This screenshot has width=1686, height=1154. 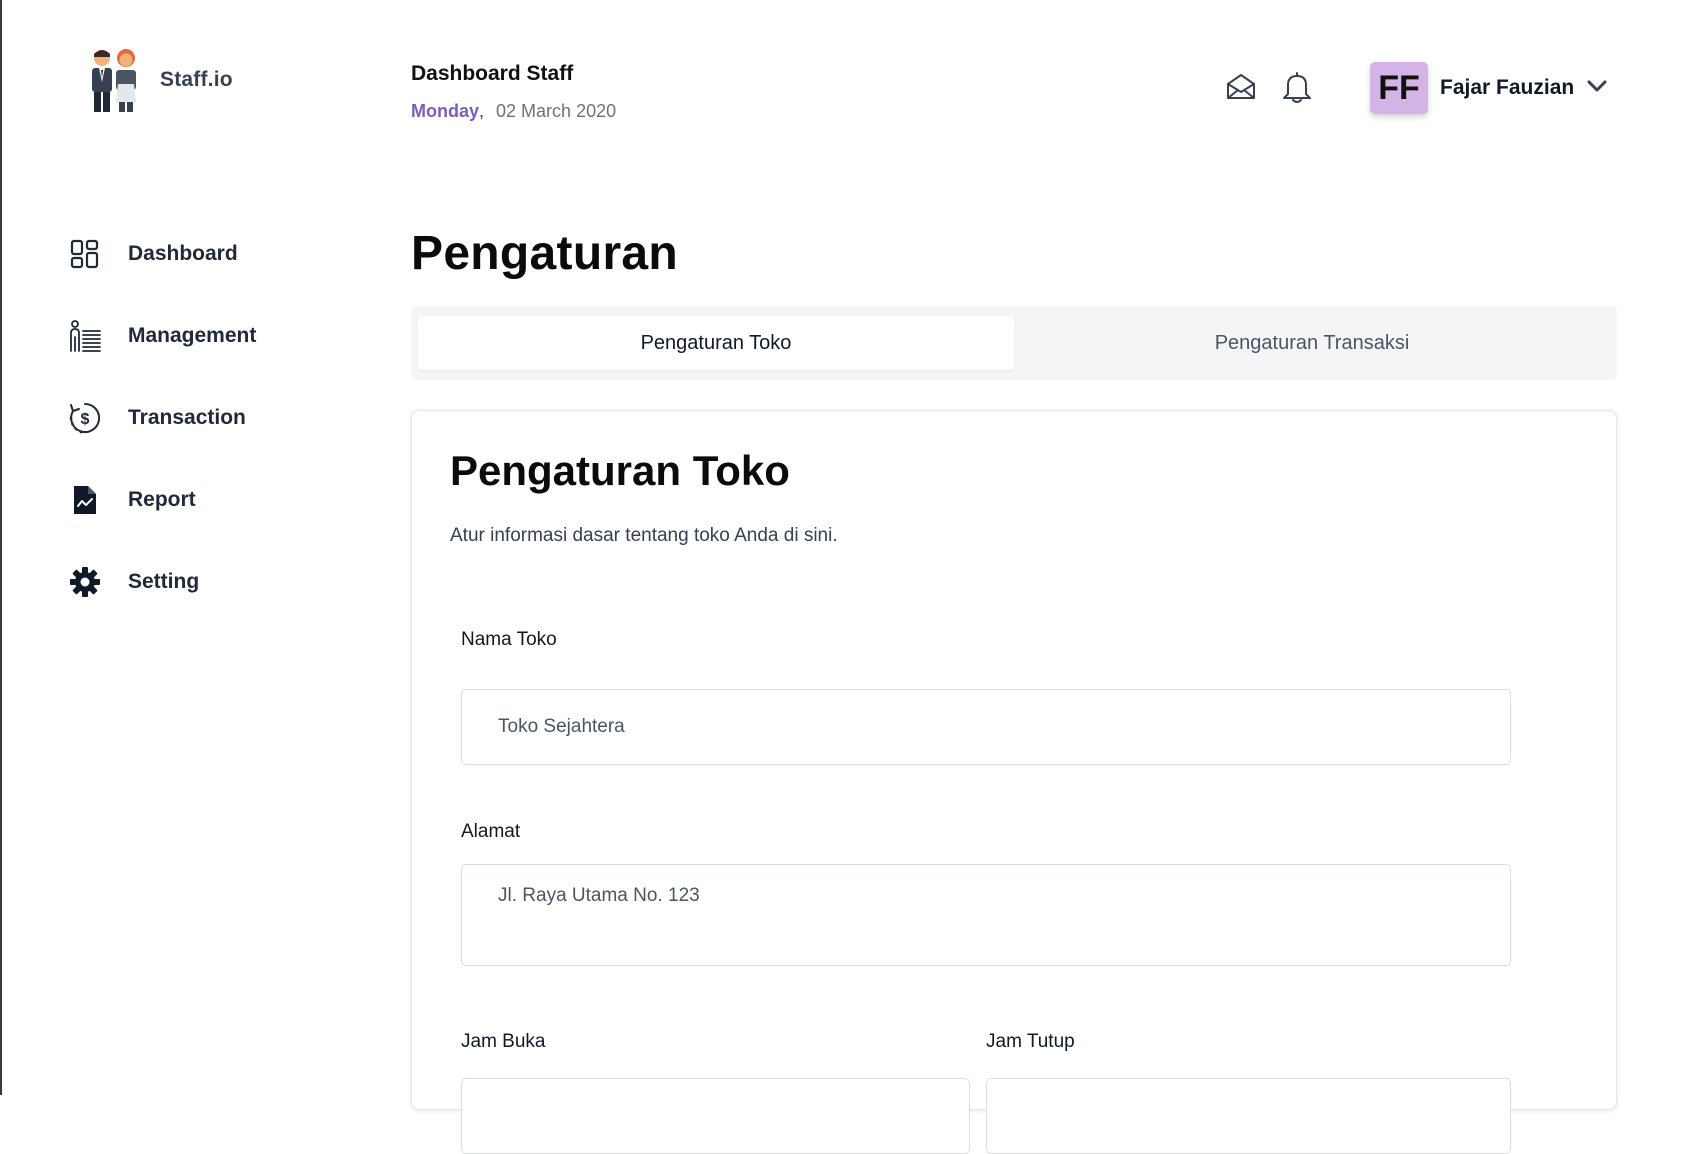 What do you see at coordinates (509, 639) in the screenshot?
I see `nama-toko-label: Nama Toko` at bounding box center [509, 639].